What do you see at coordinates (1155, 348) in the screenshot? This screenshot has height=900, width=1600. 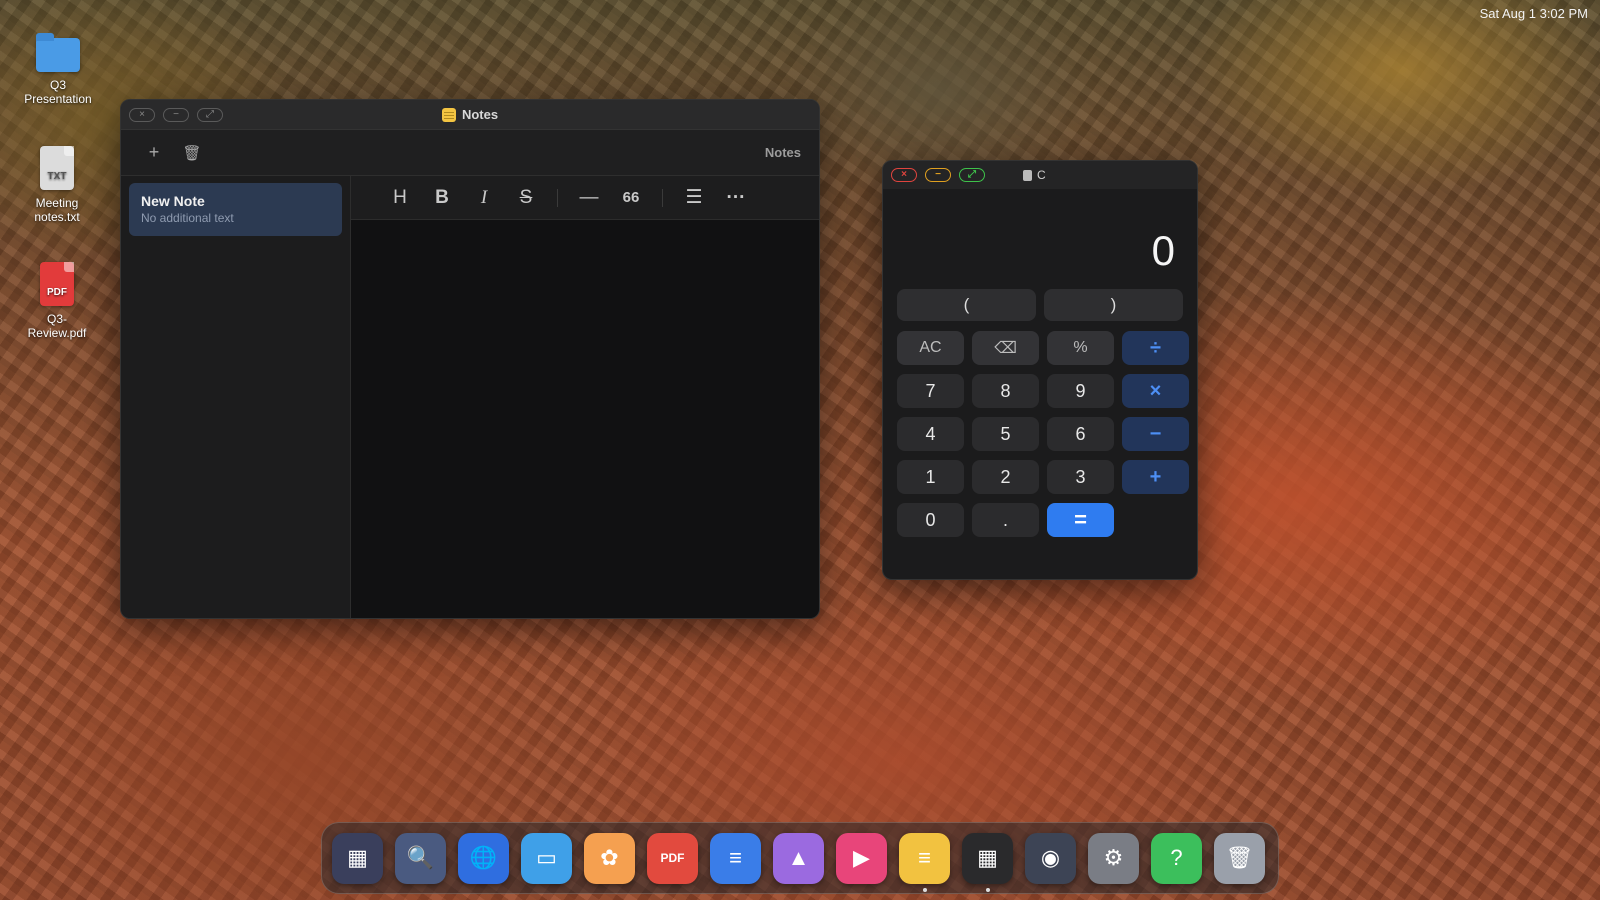 I see `divide-button: ÷` at bounding box center [1155, 348].